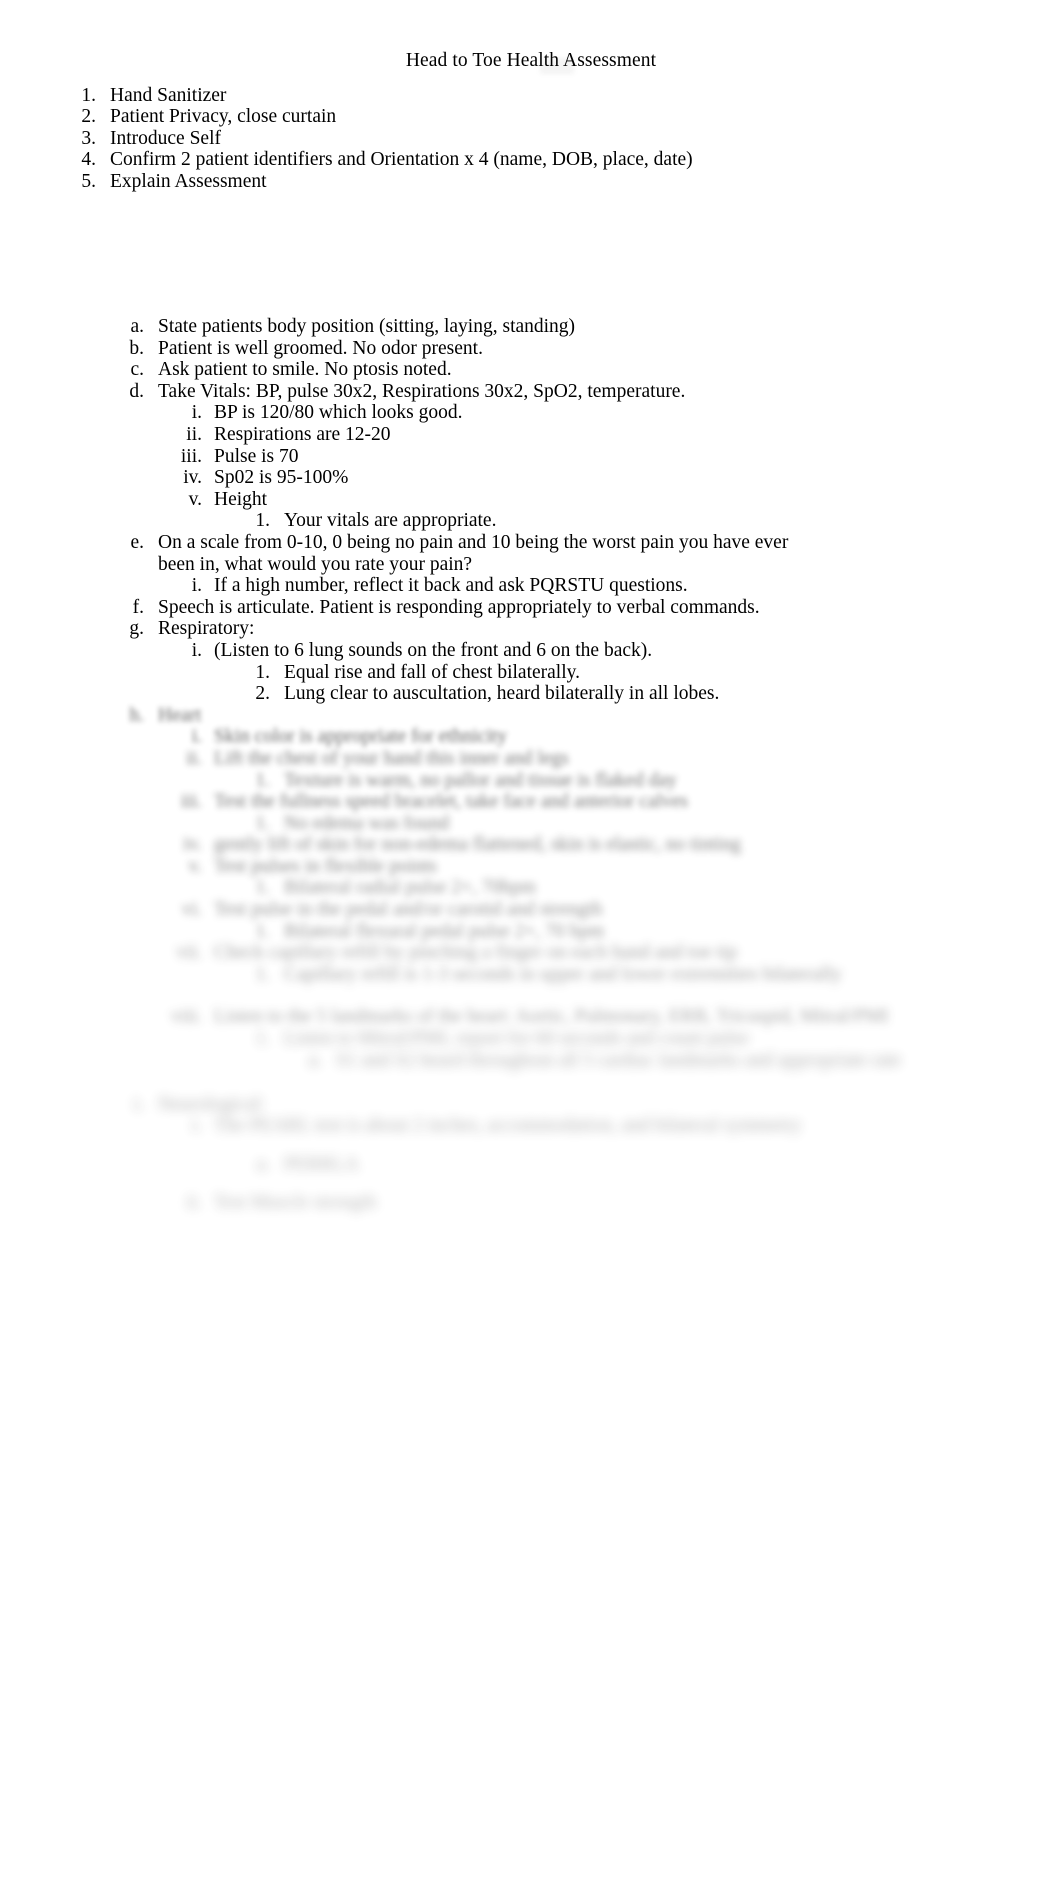 This screenshot has height=1885, width=1062. I want to click on list-text: Patient Privacy, close curtain, so click(223, 116).